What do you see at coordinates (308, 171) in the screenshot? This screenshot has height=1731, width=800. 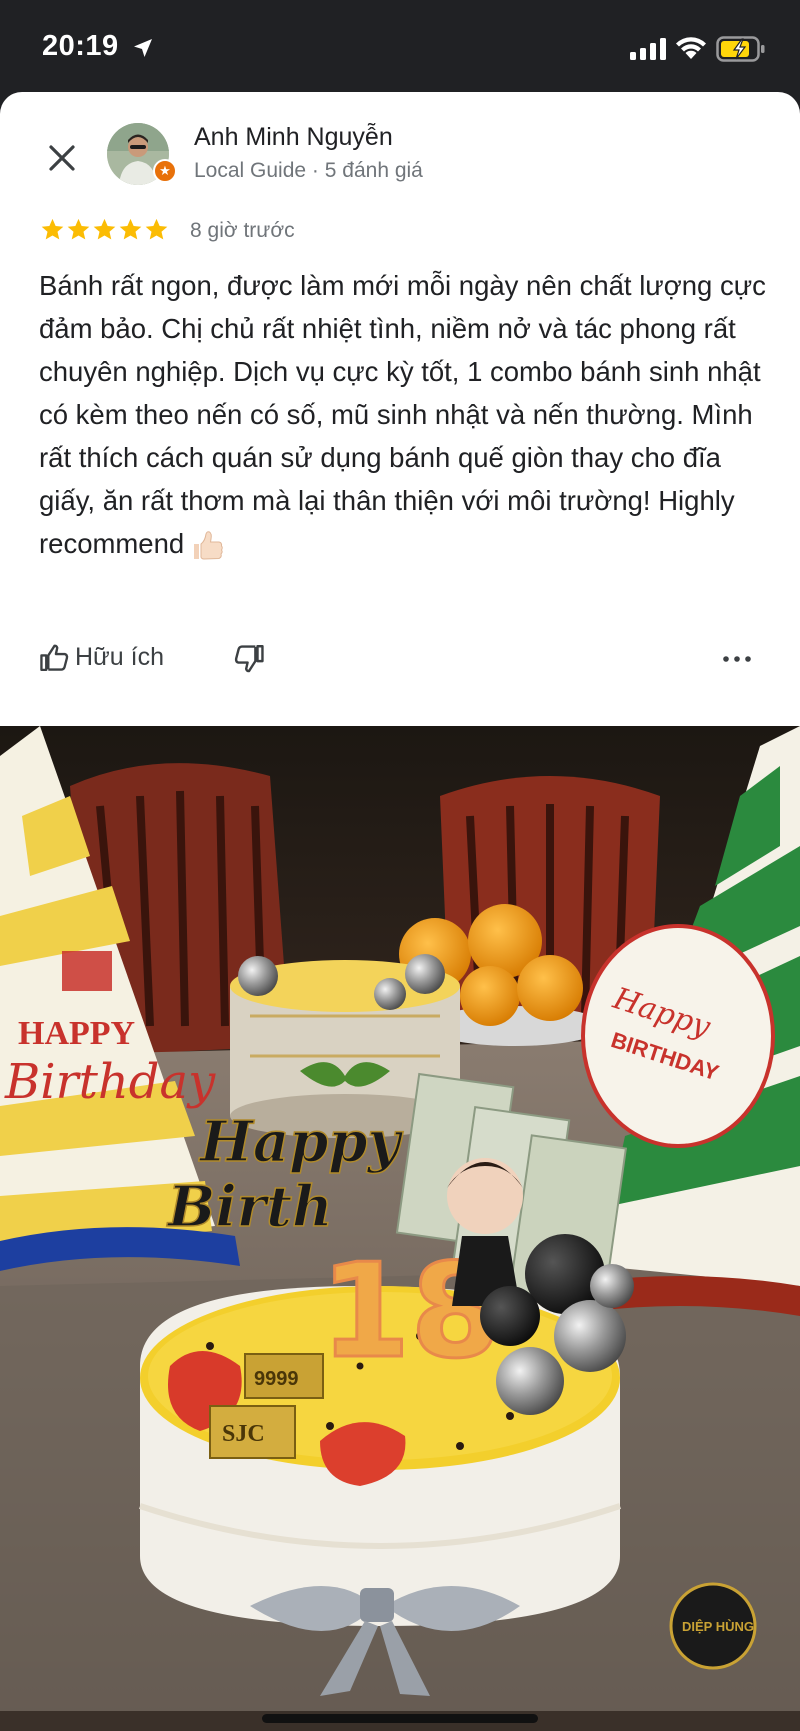 I see `author-meta: Local Guide · 5 đánh giá` at bounding box center [308, 171].